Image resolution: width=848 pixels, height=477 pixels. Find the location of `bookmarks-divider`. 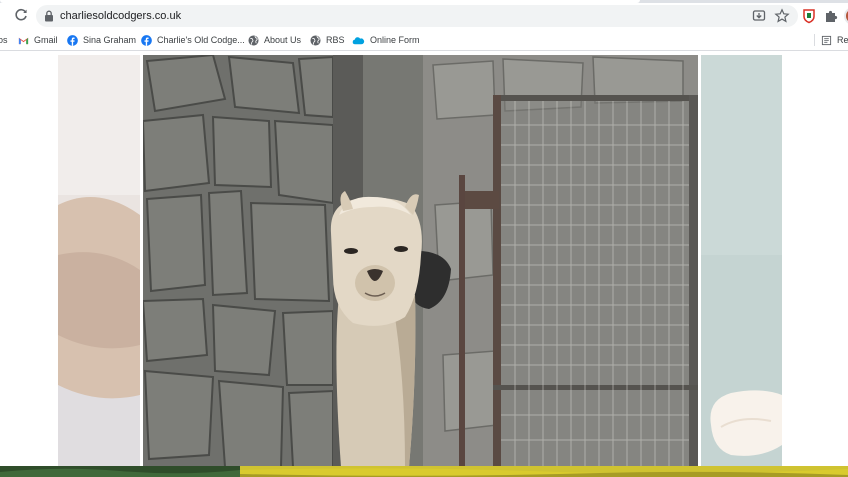

bookmarks-divider is located at coordinates (814, 40).